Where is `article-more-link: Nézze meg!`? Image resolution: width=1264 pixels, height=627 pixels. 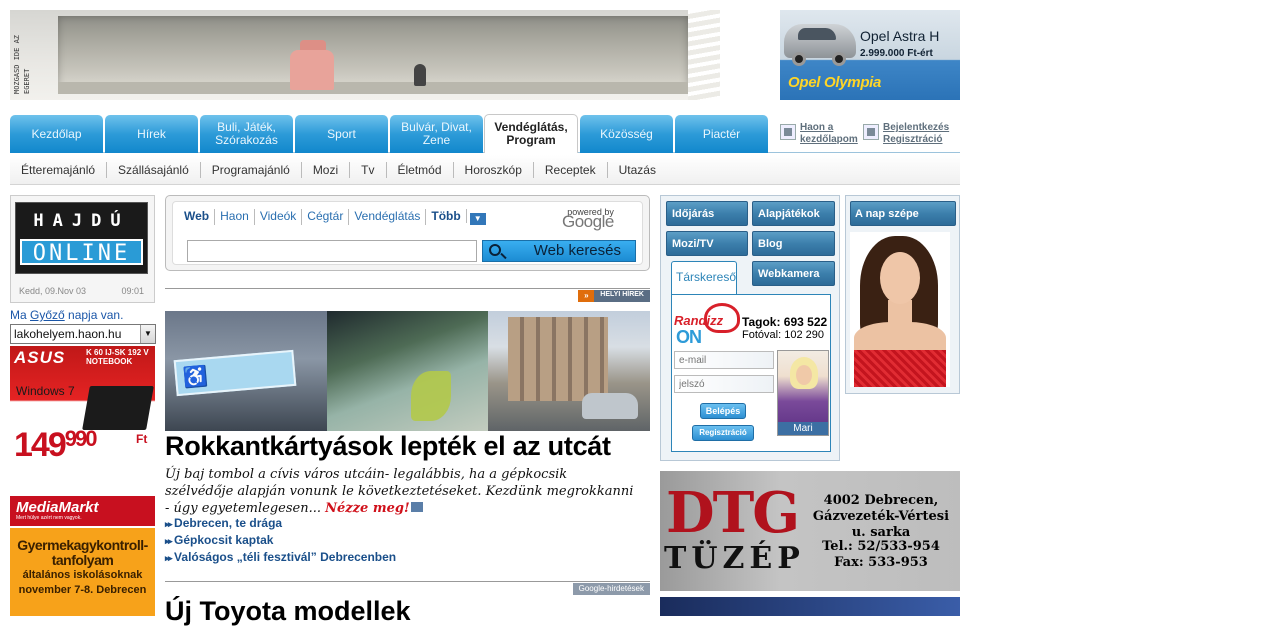
article-more-link: Nézze meg! is located at coordinates (367, 508).